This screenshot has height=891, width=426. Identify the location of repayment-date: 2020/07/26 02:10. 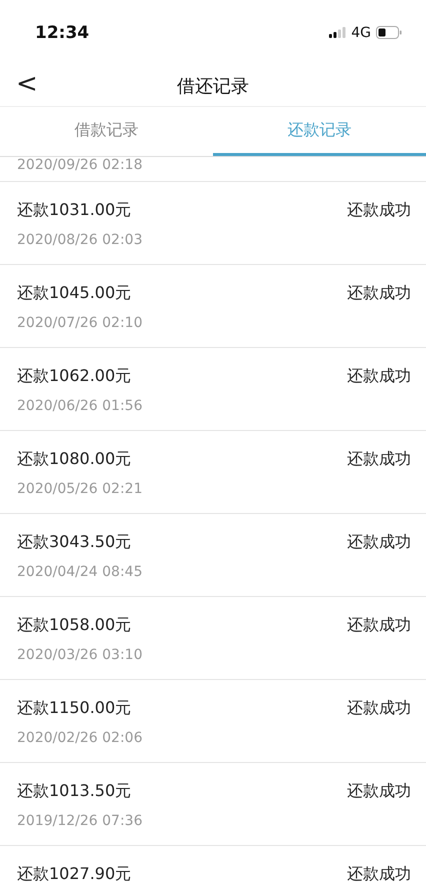
(80, 323).